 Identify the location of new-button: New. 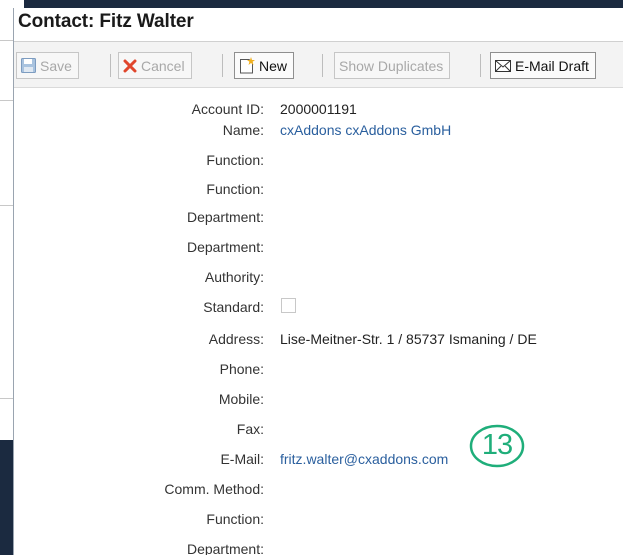
(264, 65).